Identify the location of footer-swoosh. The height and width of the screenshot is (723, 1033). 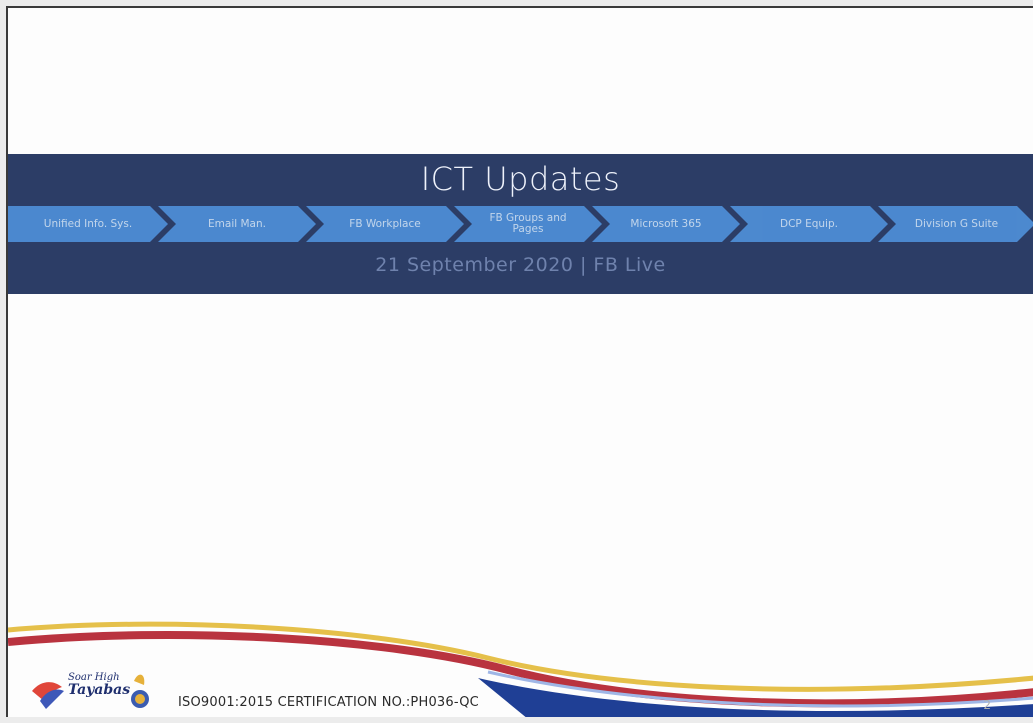
(520, 669).